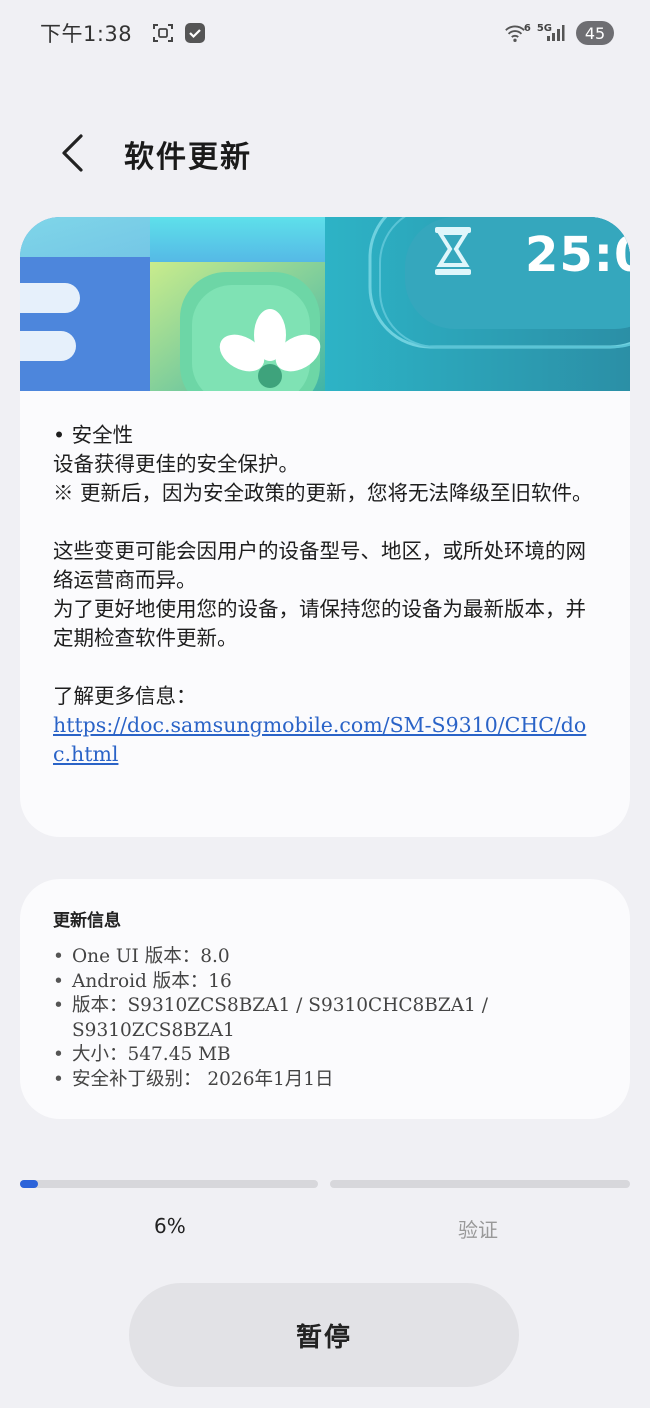 Image resolution: width=650 pixels, height=1408 pixels. I want to click on signal-icon, so click(555, 33).